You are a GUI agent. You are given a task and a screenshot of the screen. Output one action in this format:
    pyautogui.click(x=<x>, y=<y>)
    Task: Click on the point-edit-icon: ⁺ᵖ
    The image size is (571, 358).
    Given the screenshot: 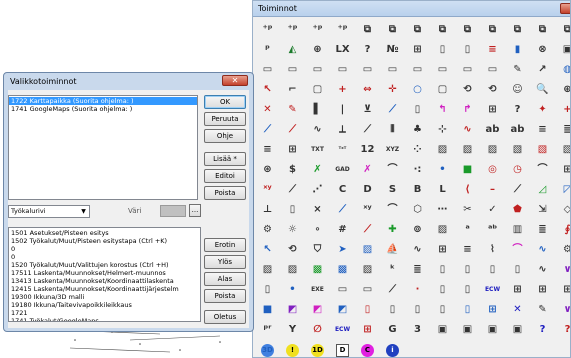 What is the action you would take?
    pyautogui.click(x=317, y=30)
    